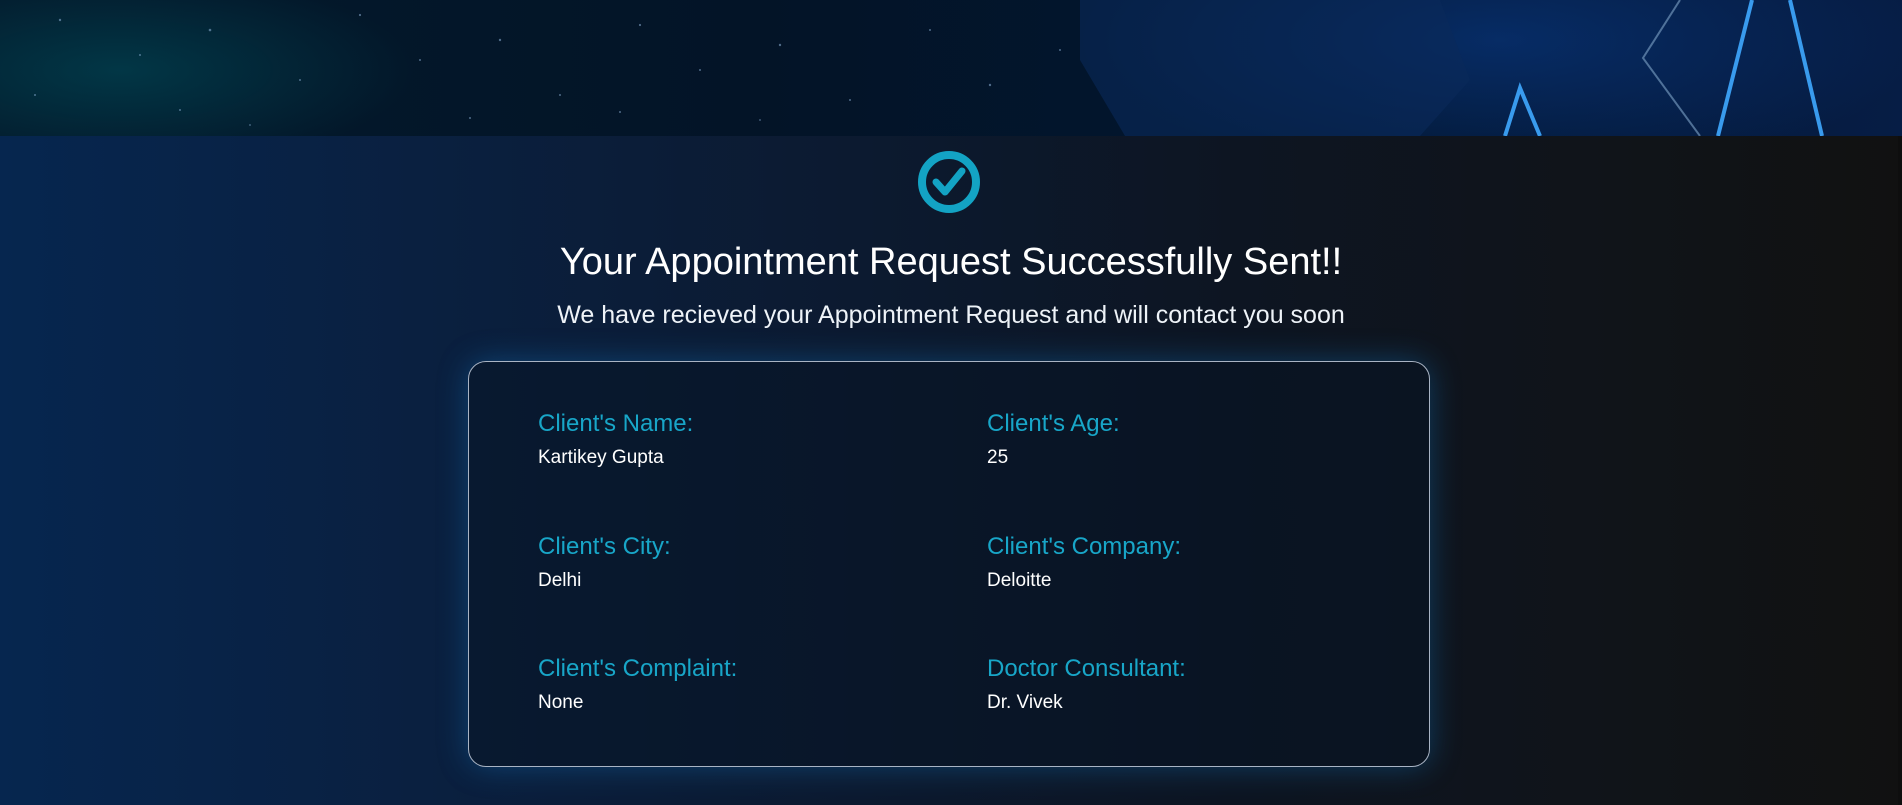 The height and width of the screenshot is (805, 1902). I want to click on client-city-field: Client's City: Delhi, so click(604, 563).